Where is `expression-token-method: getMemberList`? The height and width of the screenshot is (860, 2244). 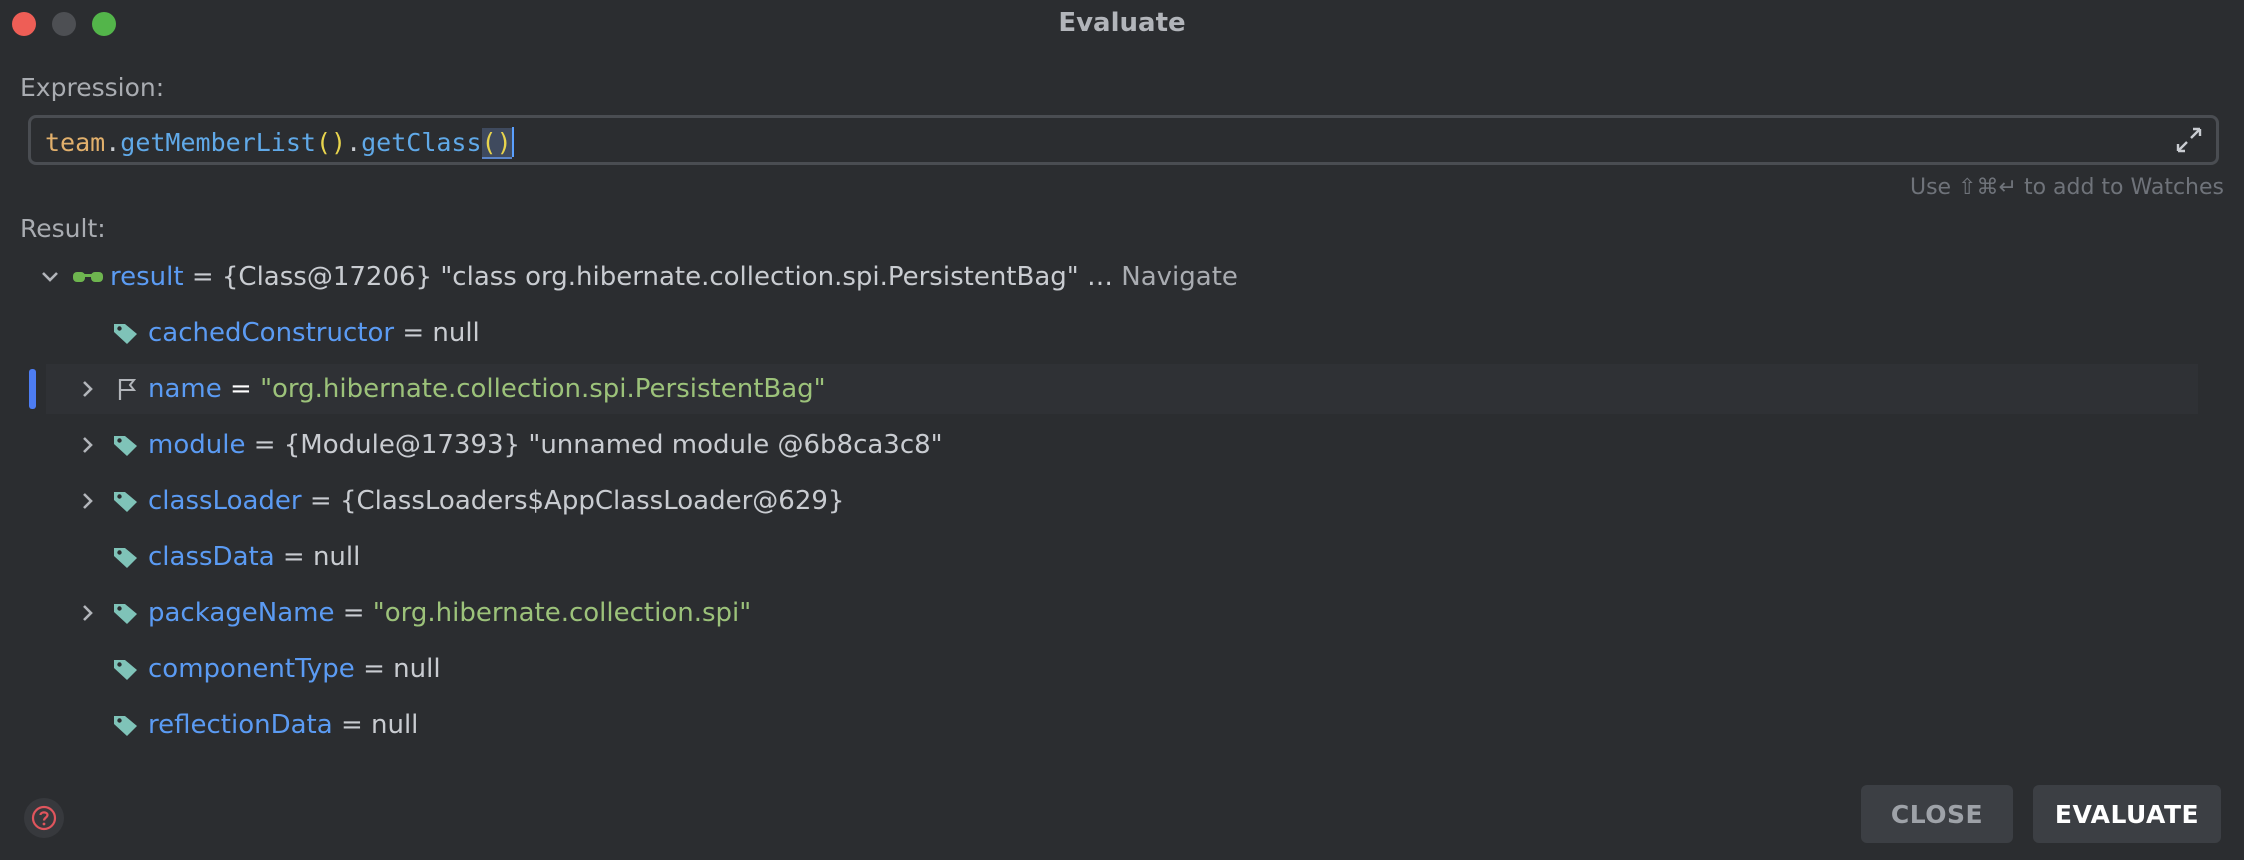
expression-token-method: getMemberList is located at coordinates (218, 142).